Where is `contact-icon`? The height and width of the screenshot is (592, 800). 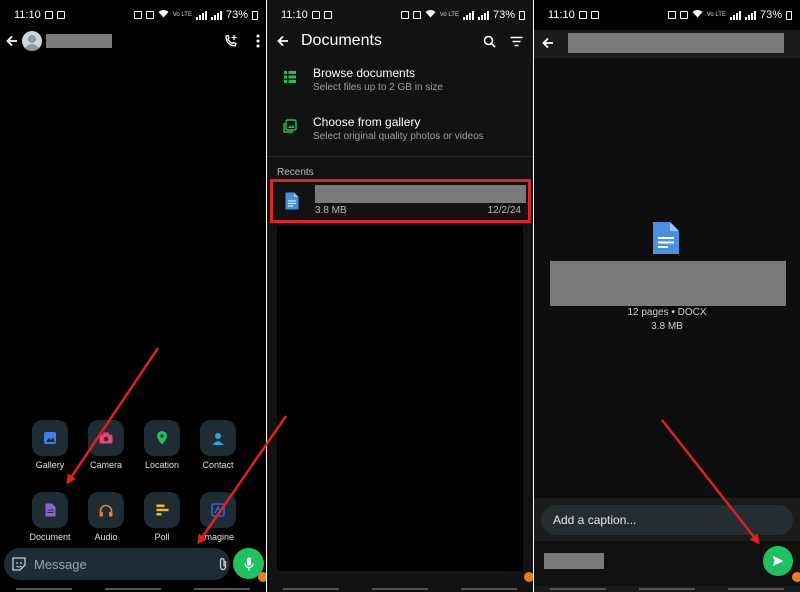 contact-icon is located at coordinates (218, 438).